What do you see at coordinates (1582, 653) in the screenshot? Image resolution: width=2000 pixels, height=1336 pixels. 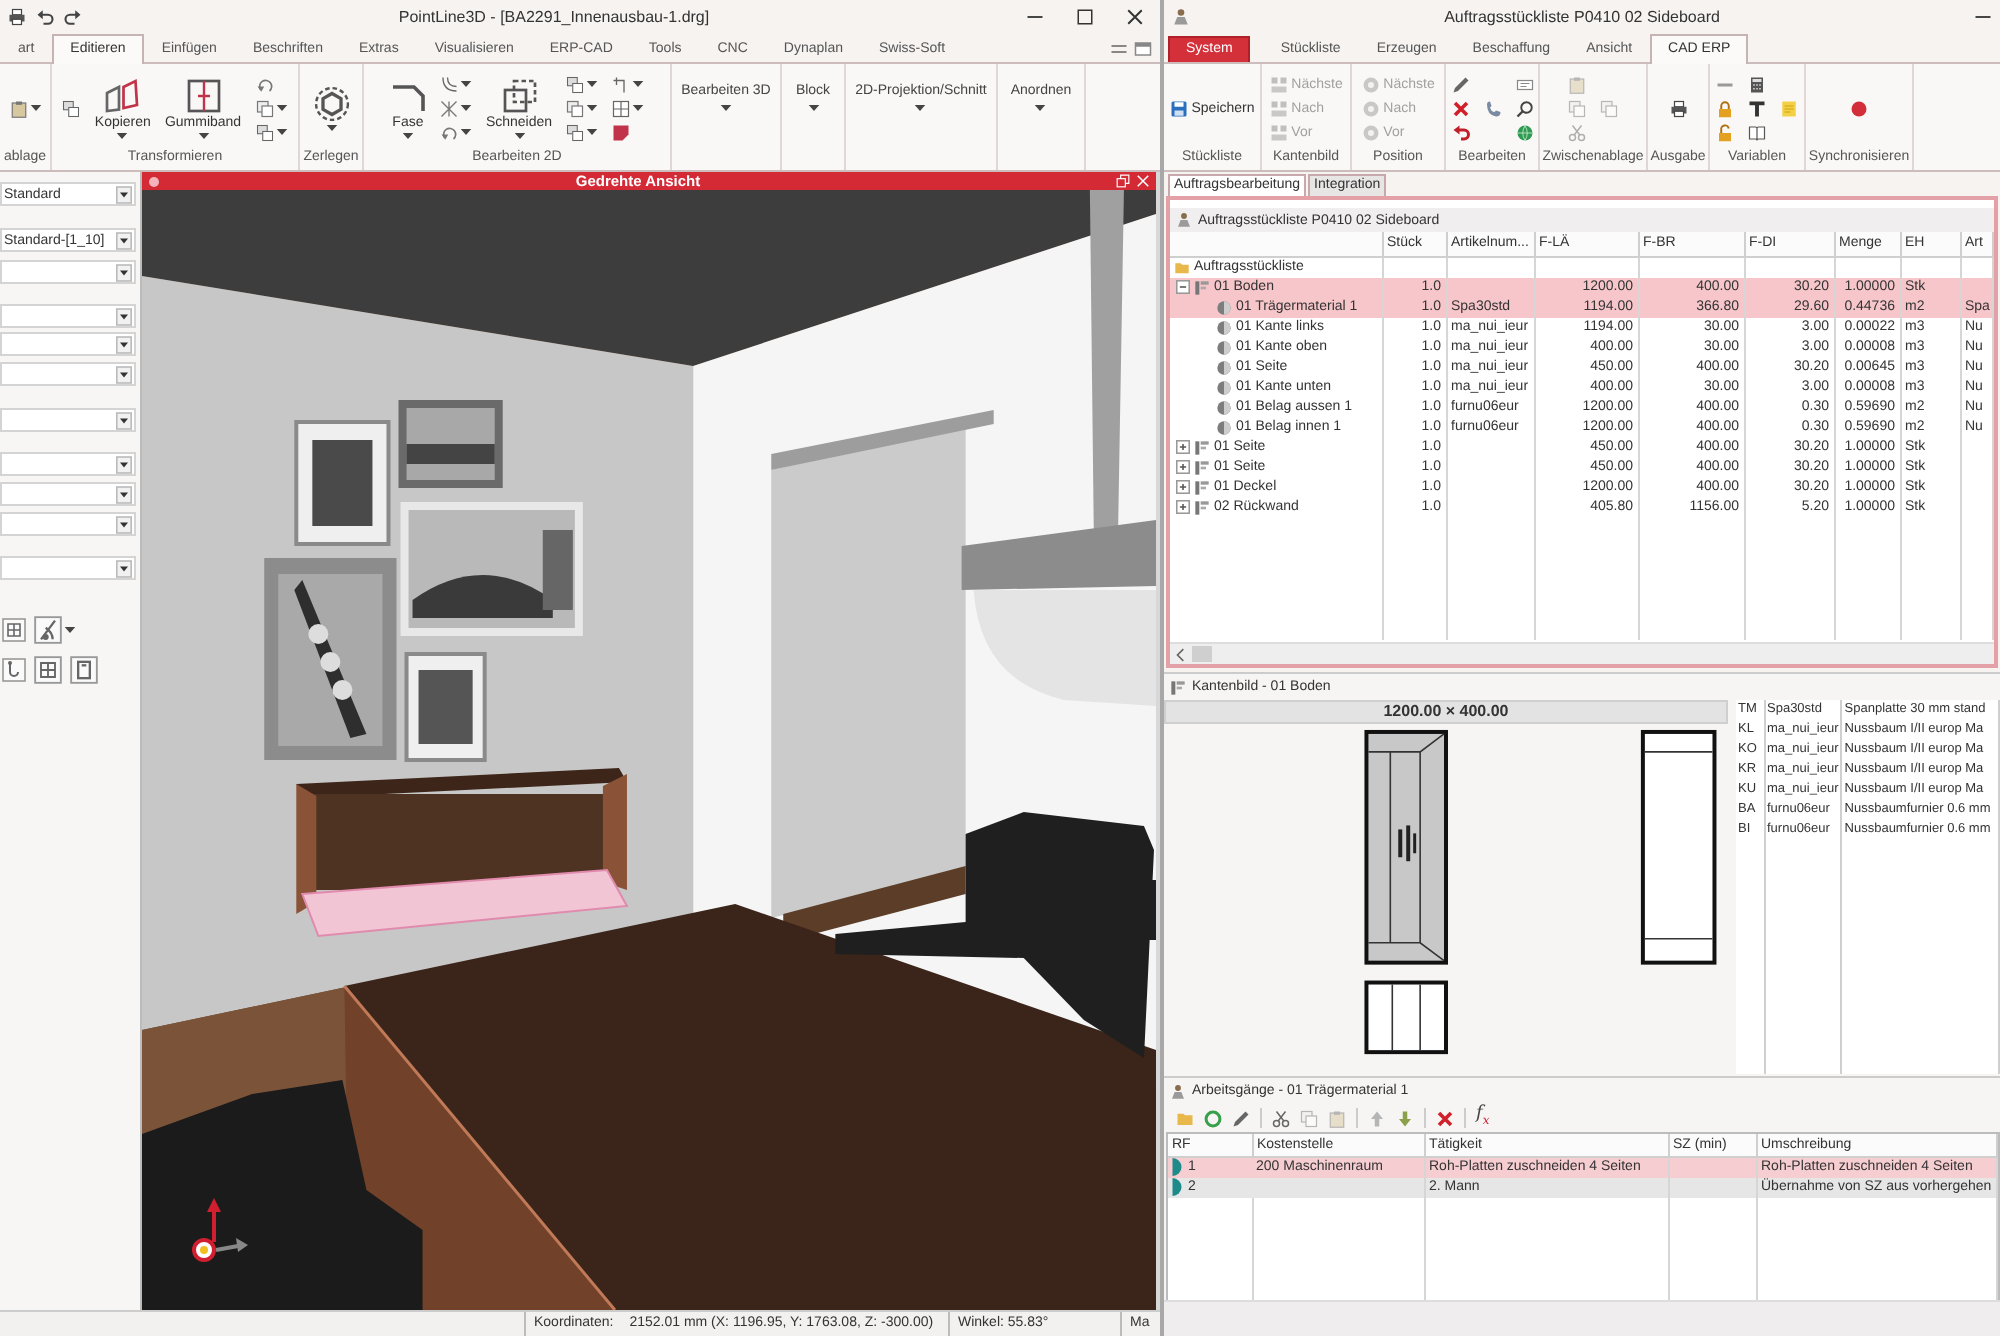 I see `horizontal-scrollbar` at bounding box center [1582, 653].